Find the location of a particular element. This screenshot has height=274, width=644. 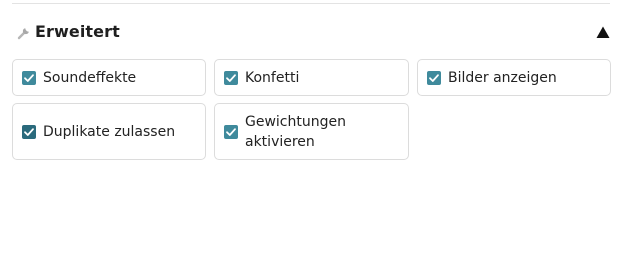

option-label: Bilder anzeigen is located at coordinates (502, 77).